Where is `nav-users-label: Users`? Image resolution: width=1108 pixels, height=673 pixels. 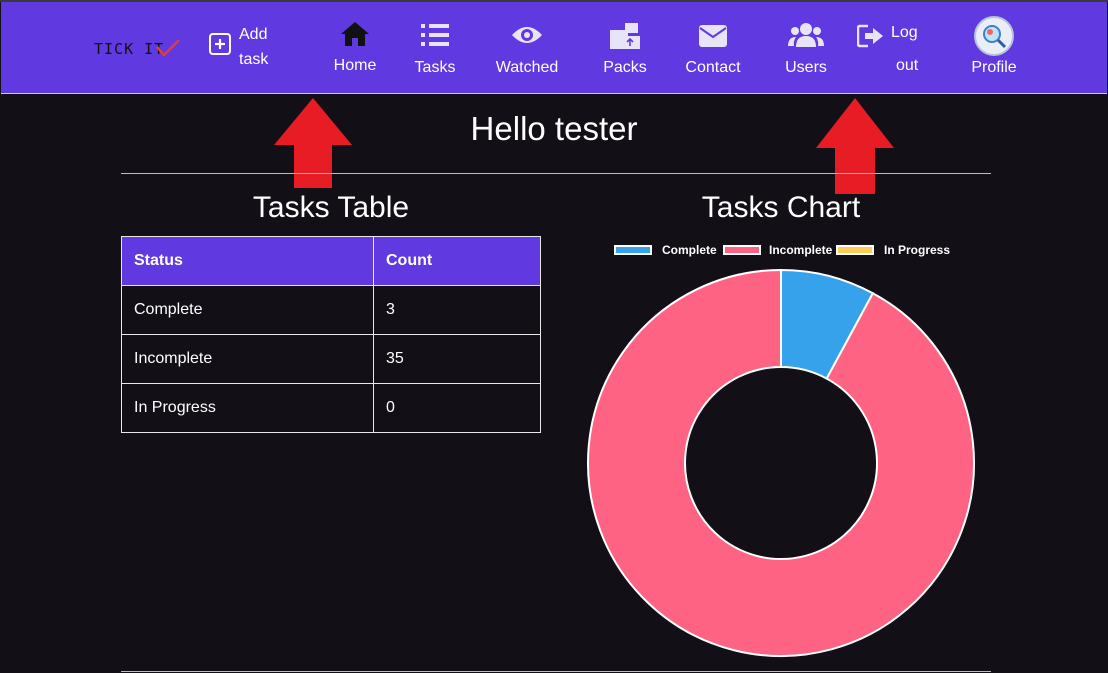
nav-users-label: Users is located at coordinates (806, 67).